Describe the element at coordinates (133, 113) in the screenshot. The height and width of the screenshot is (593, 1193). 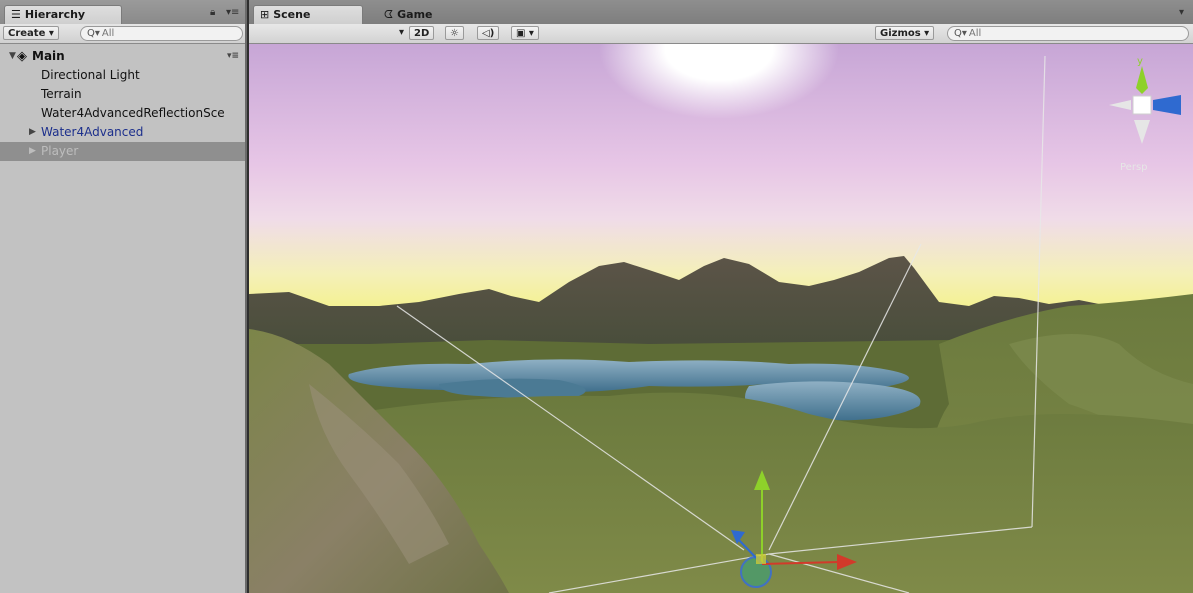
I see `hierarchy-item-label: Water4AdvancedReflectionSce` at that location.